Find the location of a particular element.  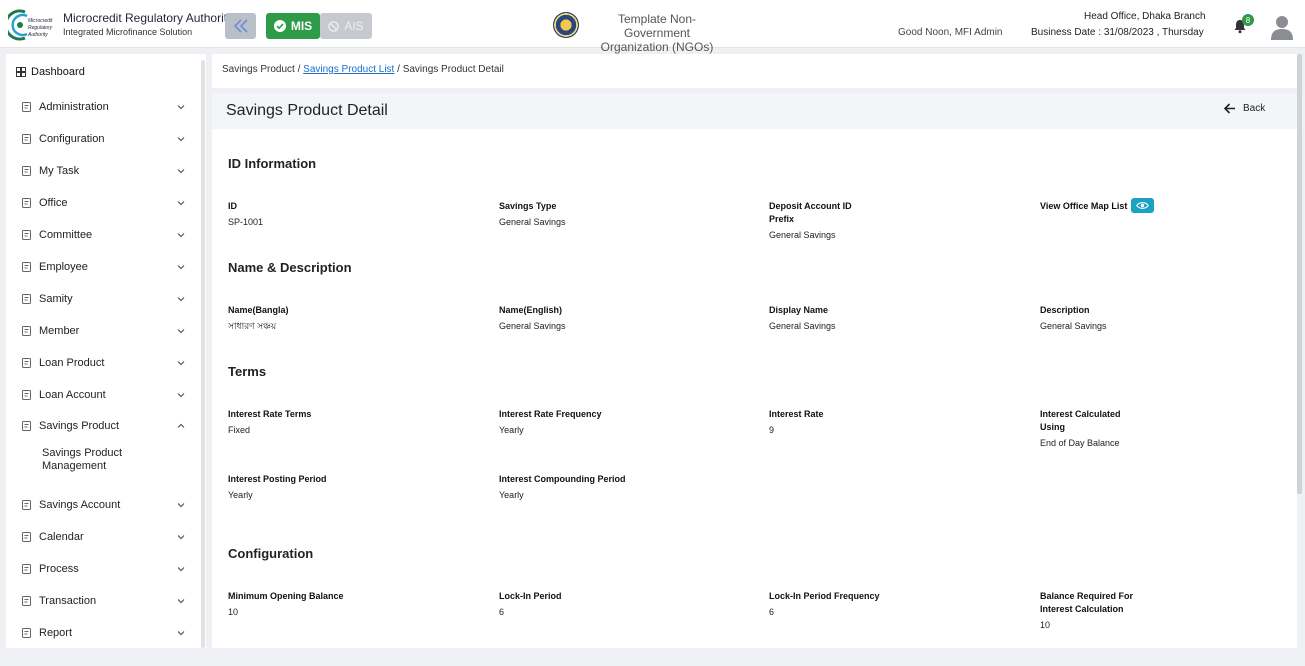

page-scrollbar is located at coordinates (1299, 274).